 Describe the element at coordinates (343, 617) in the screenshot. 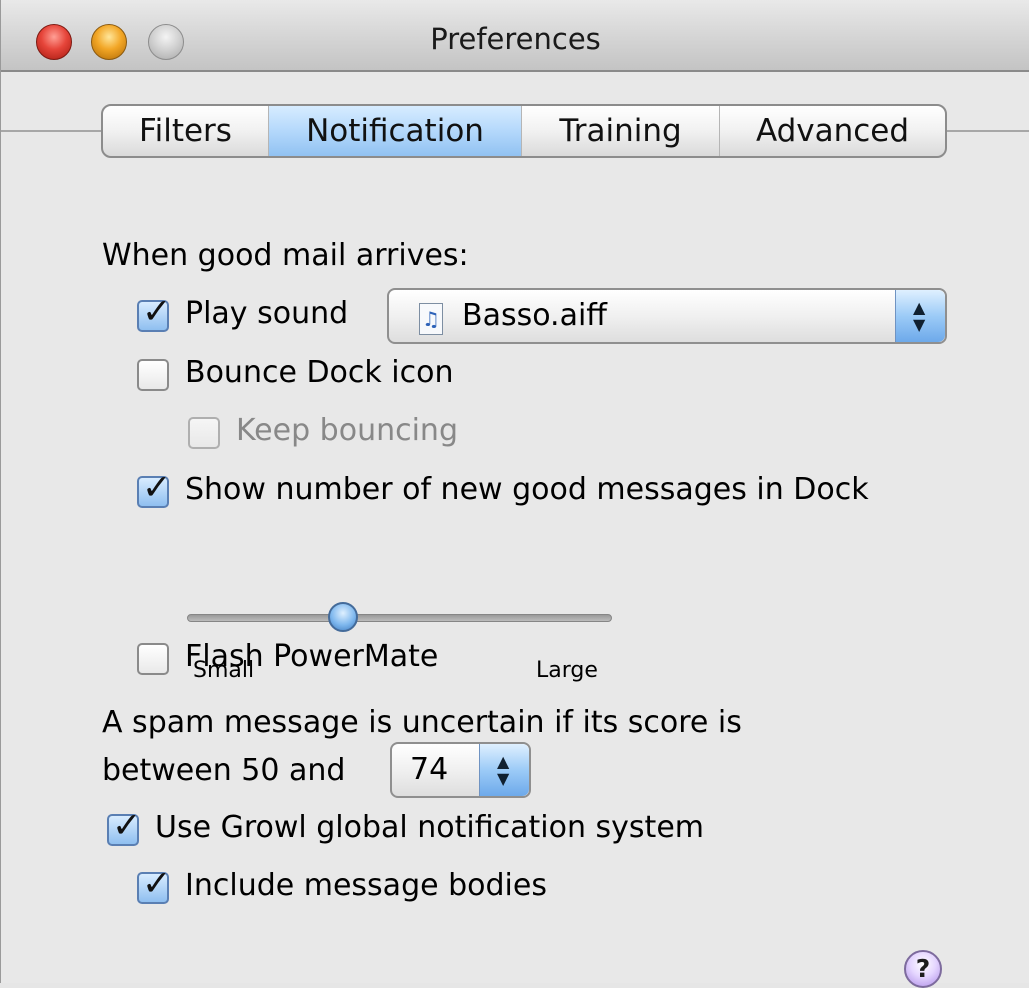

I see `dock-badge-size-slider-thumb` at that location.